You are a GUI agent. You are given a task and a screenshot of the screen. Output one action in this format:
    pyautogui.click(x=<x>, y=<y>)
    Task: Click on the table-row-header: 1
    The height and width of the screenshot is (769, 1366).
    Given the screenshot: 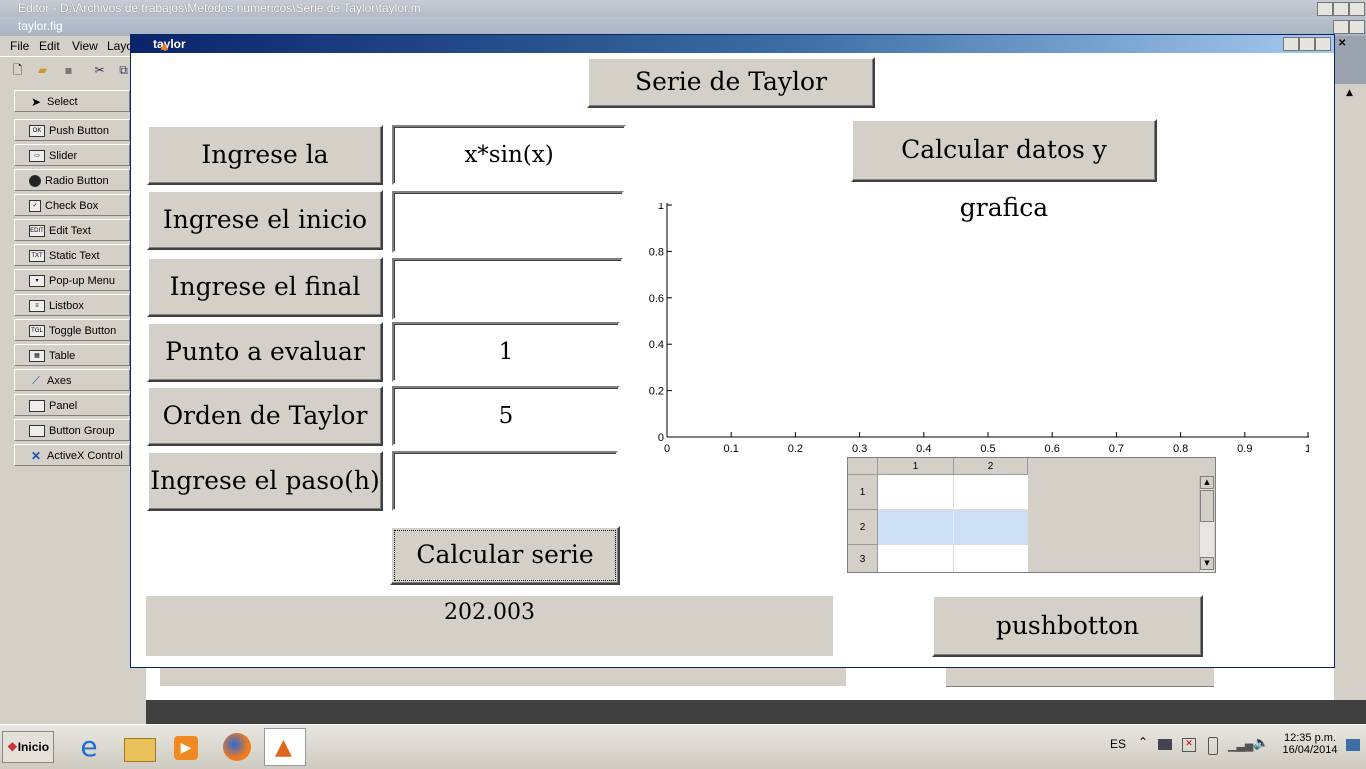 What is the action you would take?
    pyautogui.click(x=863, y=492)
    